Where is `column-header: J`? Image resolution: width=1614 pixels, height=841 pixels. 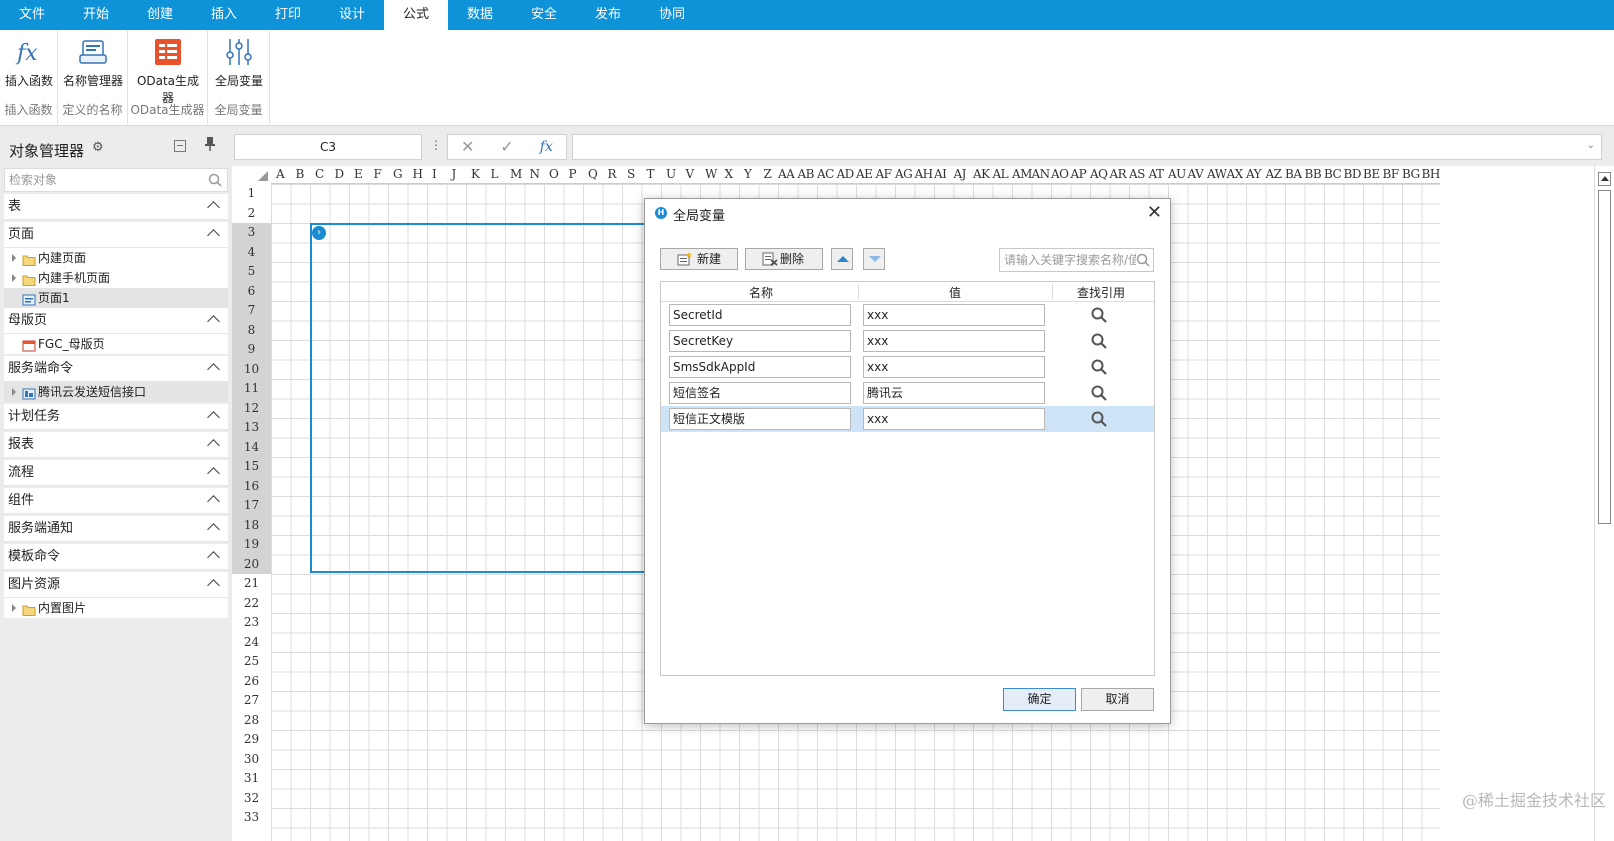
column-header: J is located at coordinates (454, 174).